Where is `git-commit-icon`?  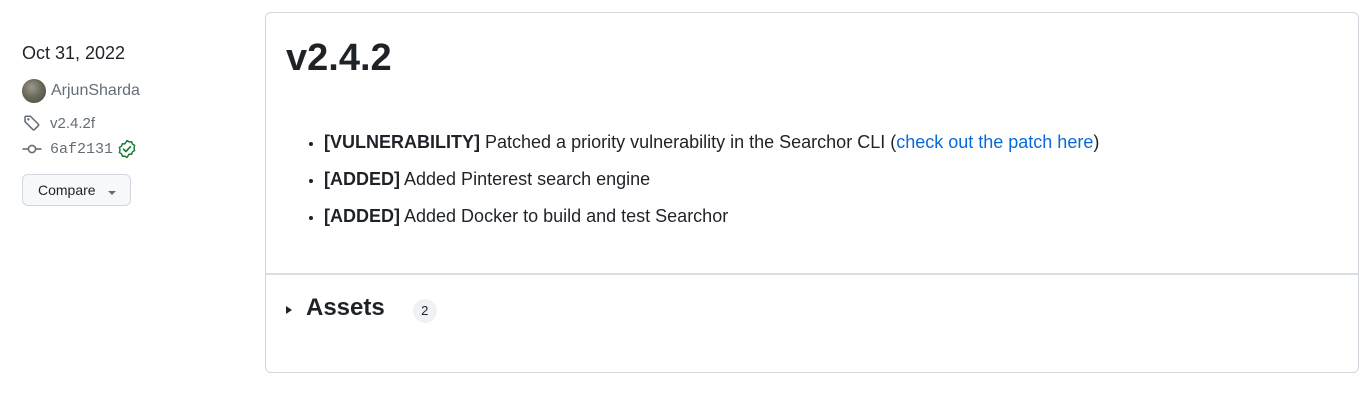 git-commit-icon is located at coordinates (32, 149).